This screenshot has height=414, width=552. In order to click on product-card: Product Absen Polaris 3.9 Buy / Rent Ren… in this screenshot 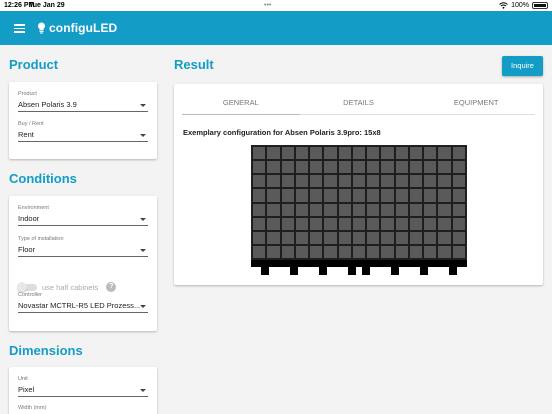, I will do `click(83, 120)`.